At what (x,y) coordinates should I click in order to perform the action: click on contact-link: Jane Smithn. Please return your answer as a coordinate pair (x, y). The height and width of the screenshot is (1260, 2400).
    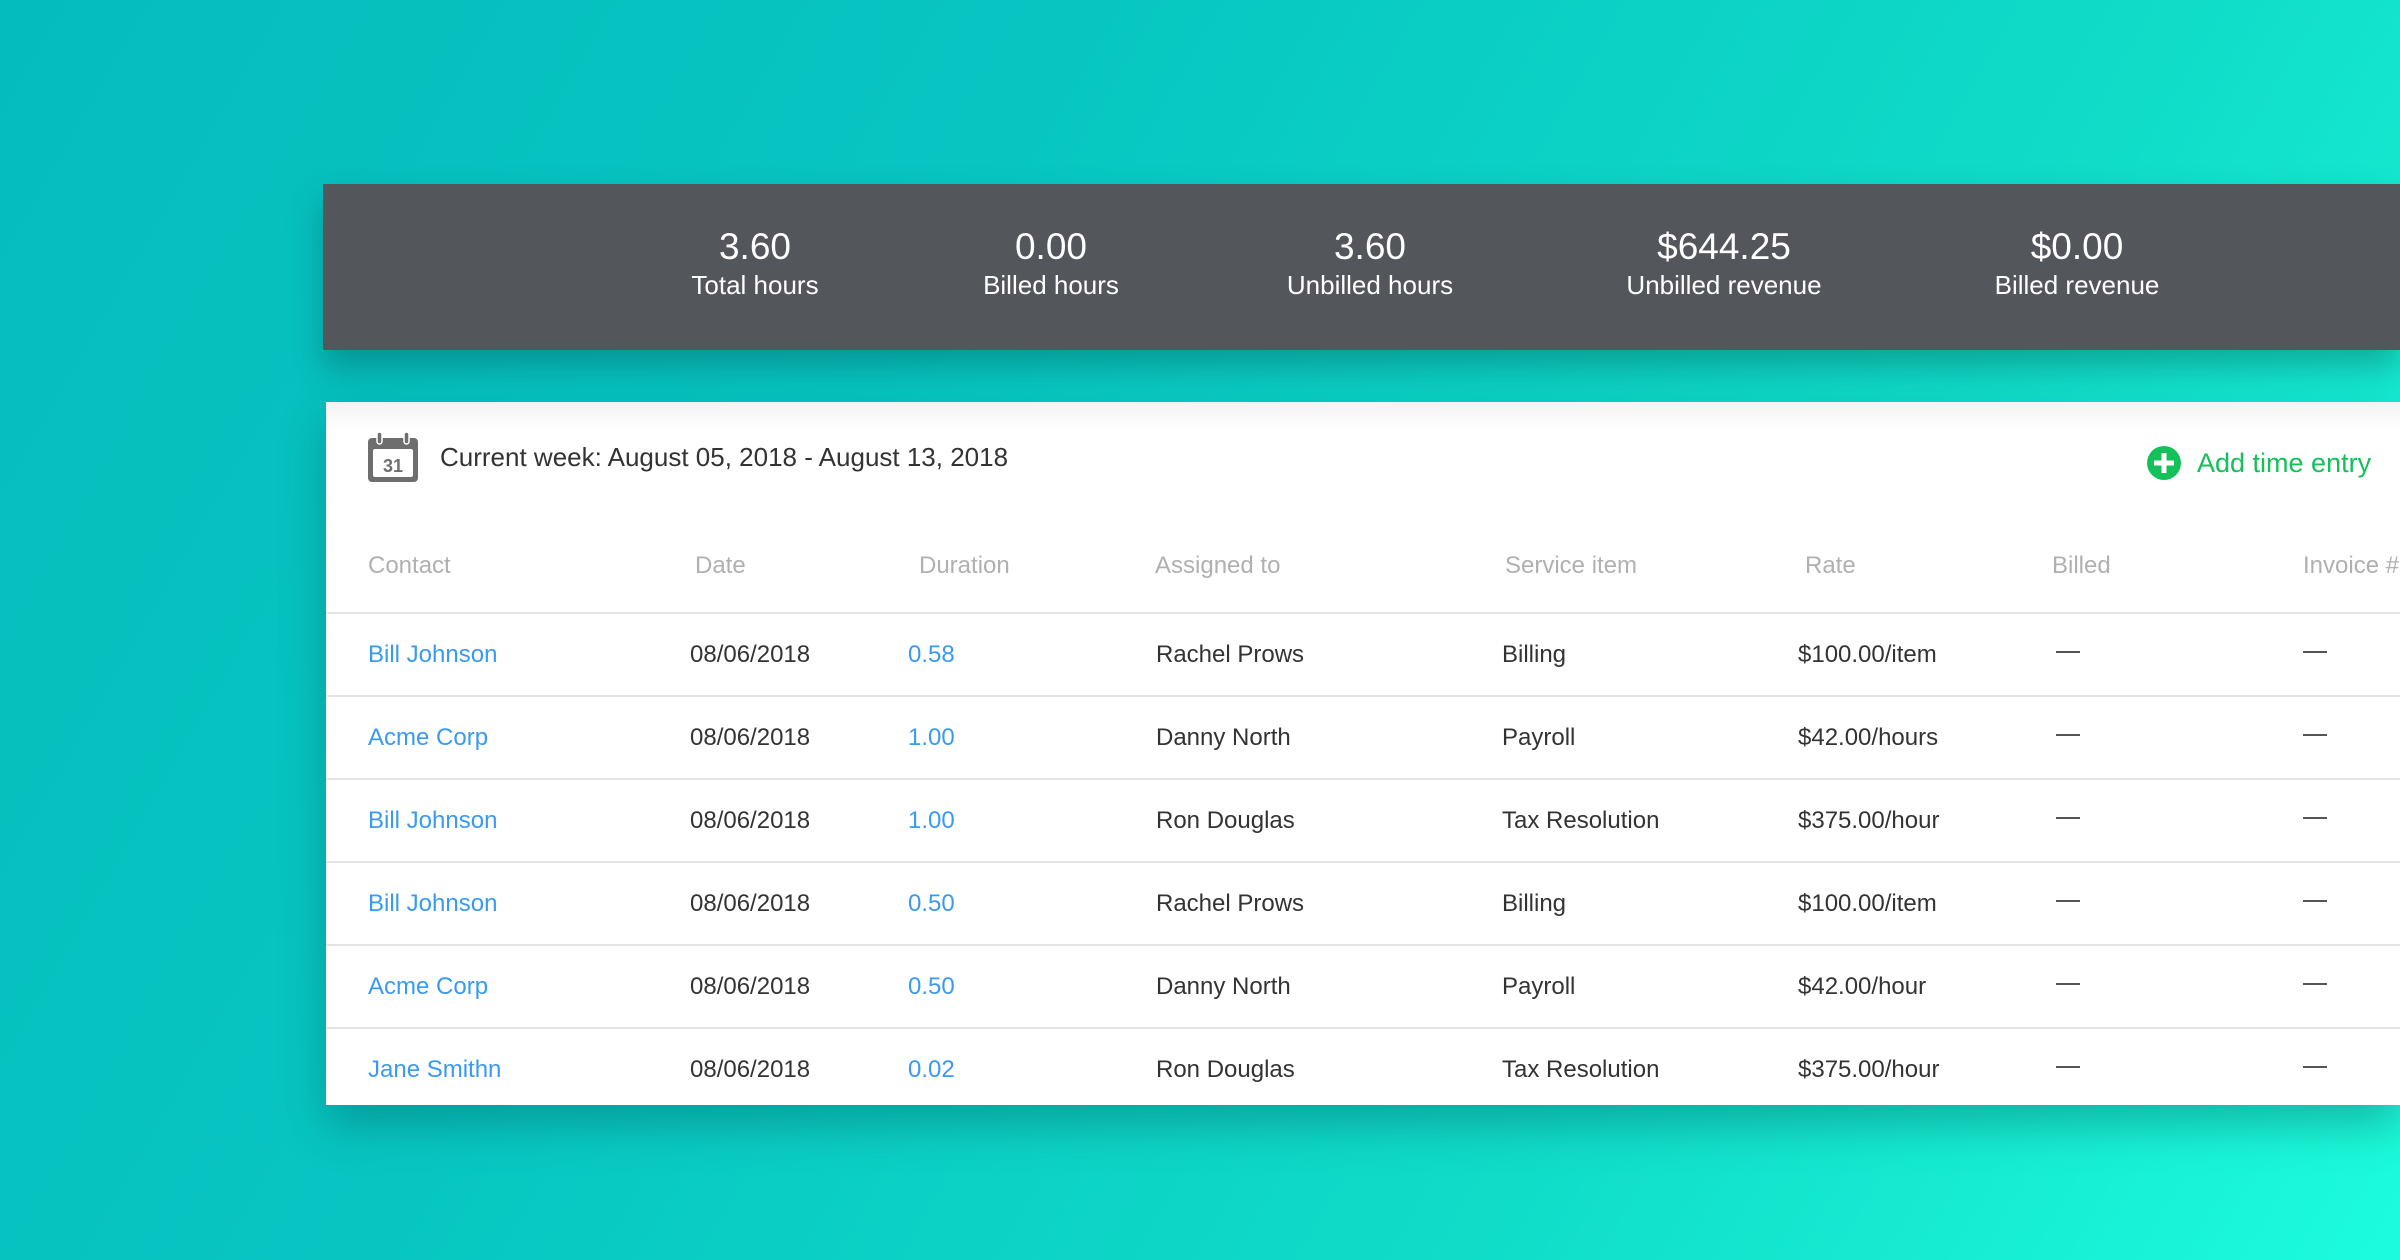
    Looking at the image, I should click on (434, 1067).